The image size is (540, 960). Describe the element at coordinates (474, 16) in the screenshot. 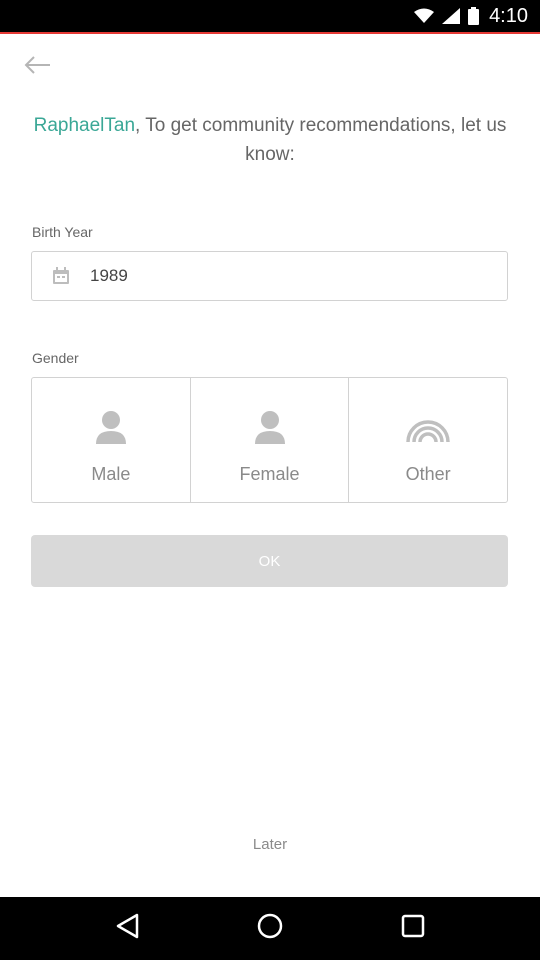

I see `battery-icon` at that location.